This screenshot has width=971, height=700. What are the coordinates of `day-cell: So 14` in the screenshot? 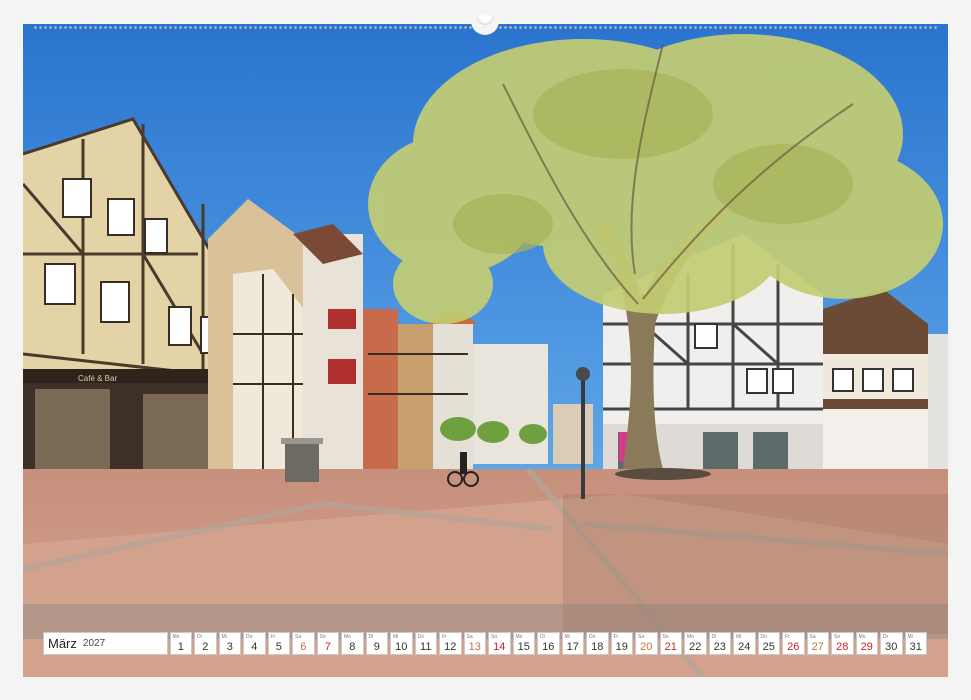 It's located at (499, 643).